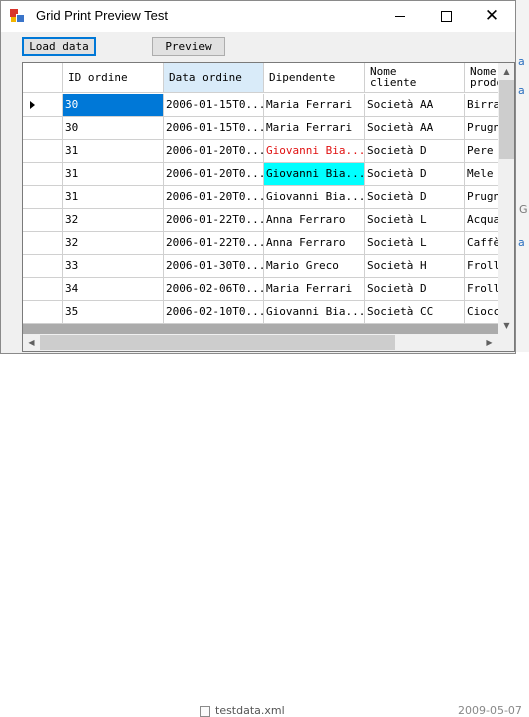  I want to click on cell-nome-prodotto: Birra, so click(481, 105).